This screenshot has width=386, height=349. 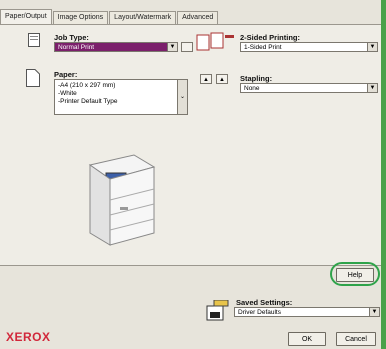 I want to click on paper-icon, so click(x=33, y=78).